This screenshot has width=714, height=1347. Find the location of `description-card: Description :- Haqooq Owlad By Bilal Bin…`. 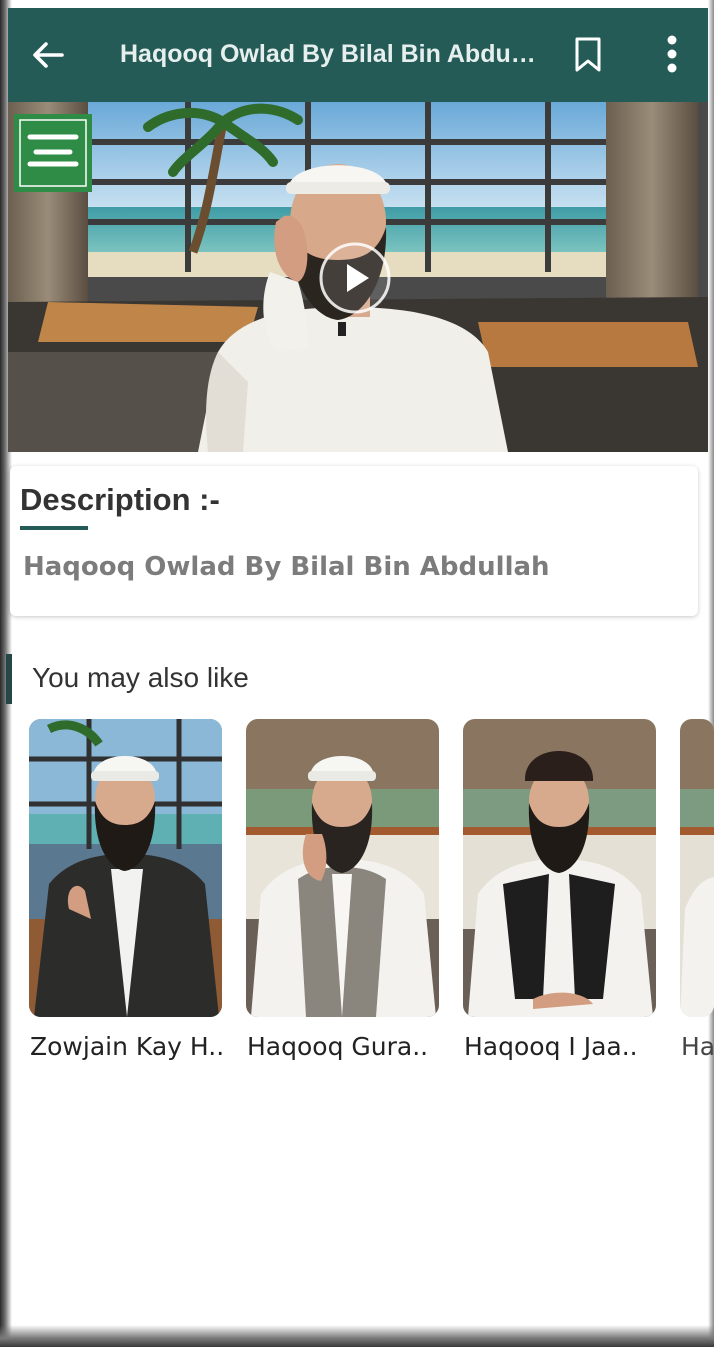

description-card: Description :- Haqooq Owlad By Bilal Bin… is located at coordinates (354, 541).